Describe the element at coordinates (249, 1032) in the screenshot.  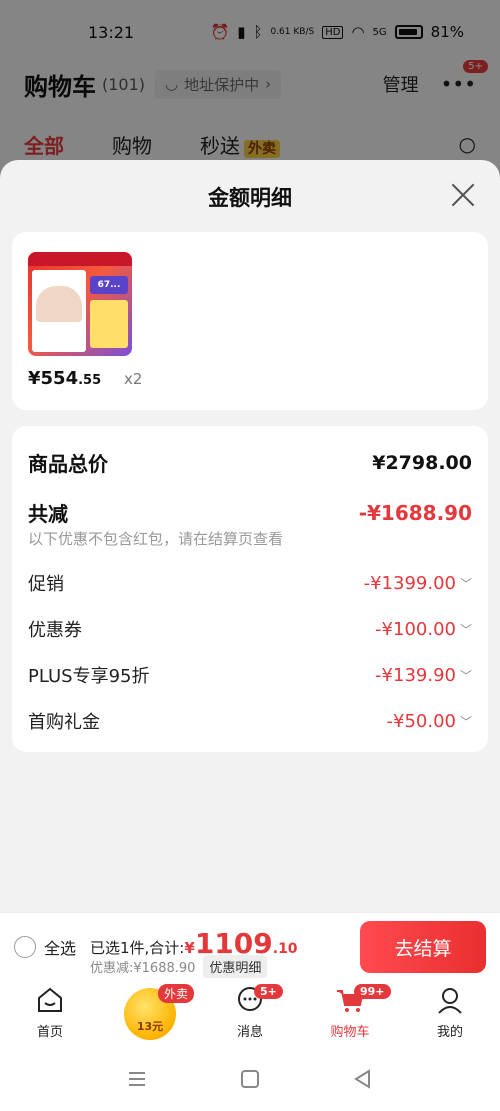
I see `nav-messages-label: 消息` at that location.